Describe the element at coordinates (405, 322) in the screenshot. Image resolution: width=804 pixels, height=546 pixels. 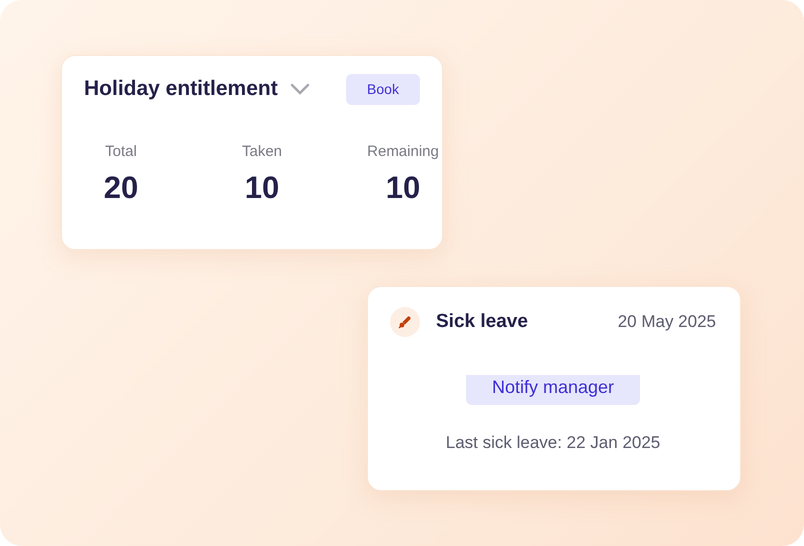
I see `thermometer-icon` at that location.